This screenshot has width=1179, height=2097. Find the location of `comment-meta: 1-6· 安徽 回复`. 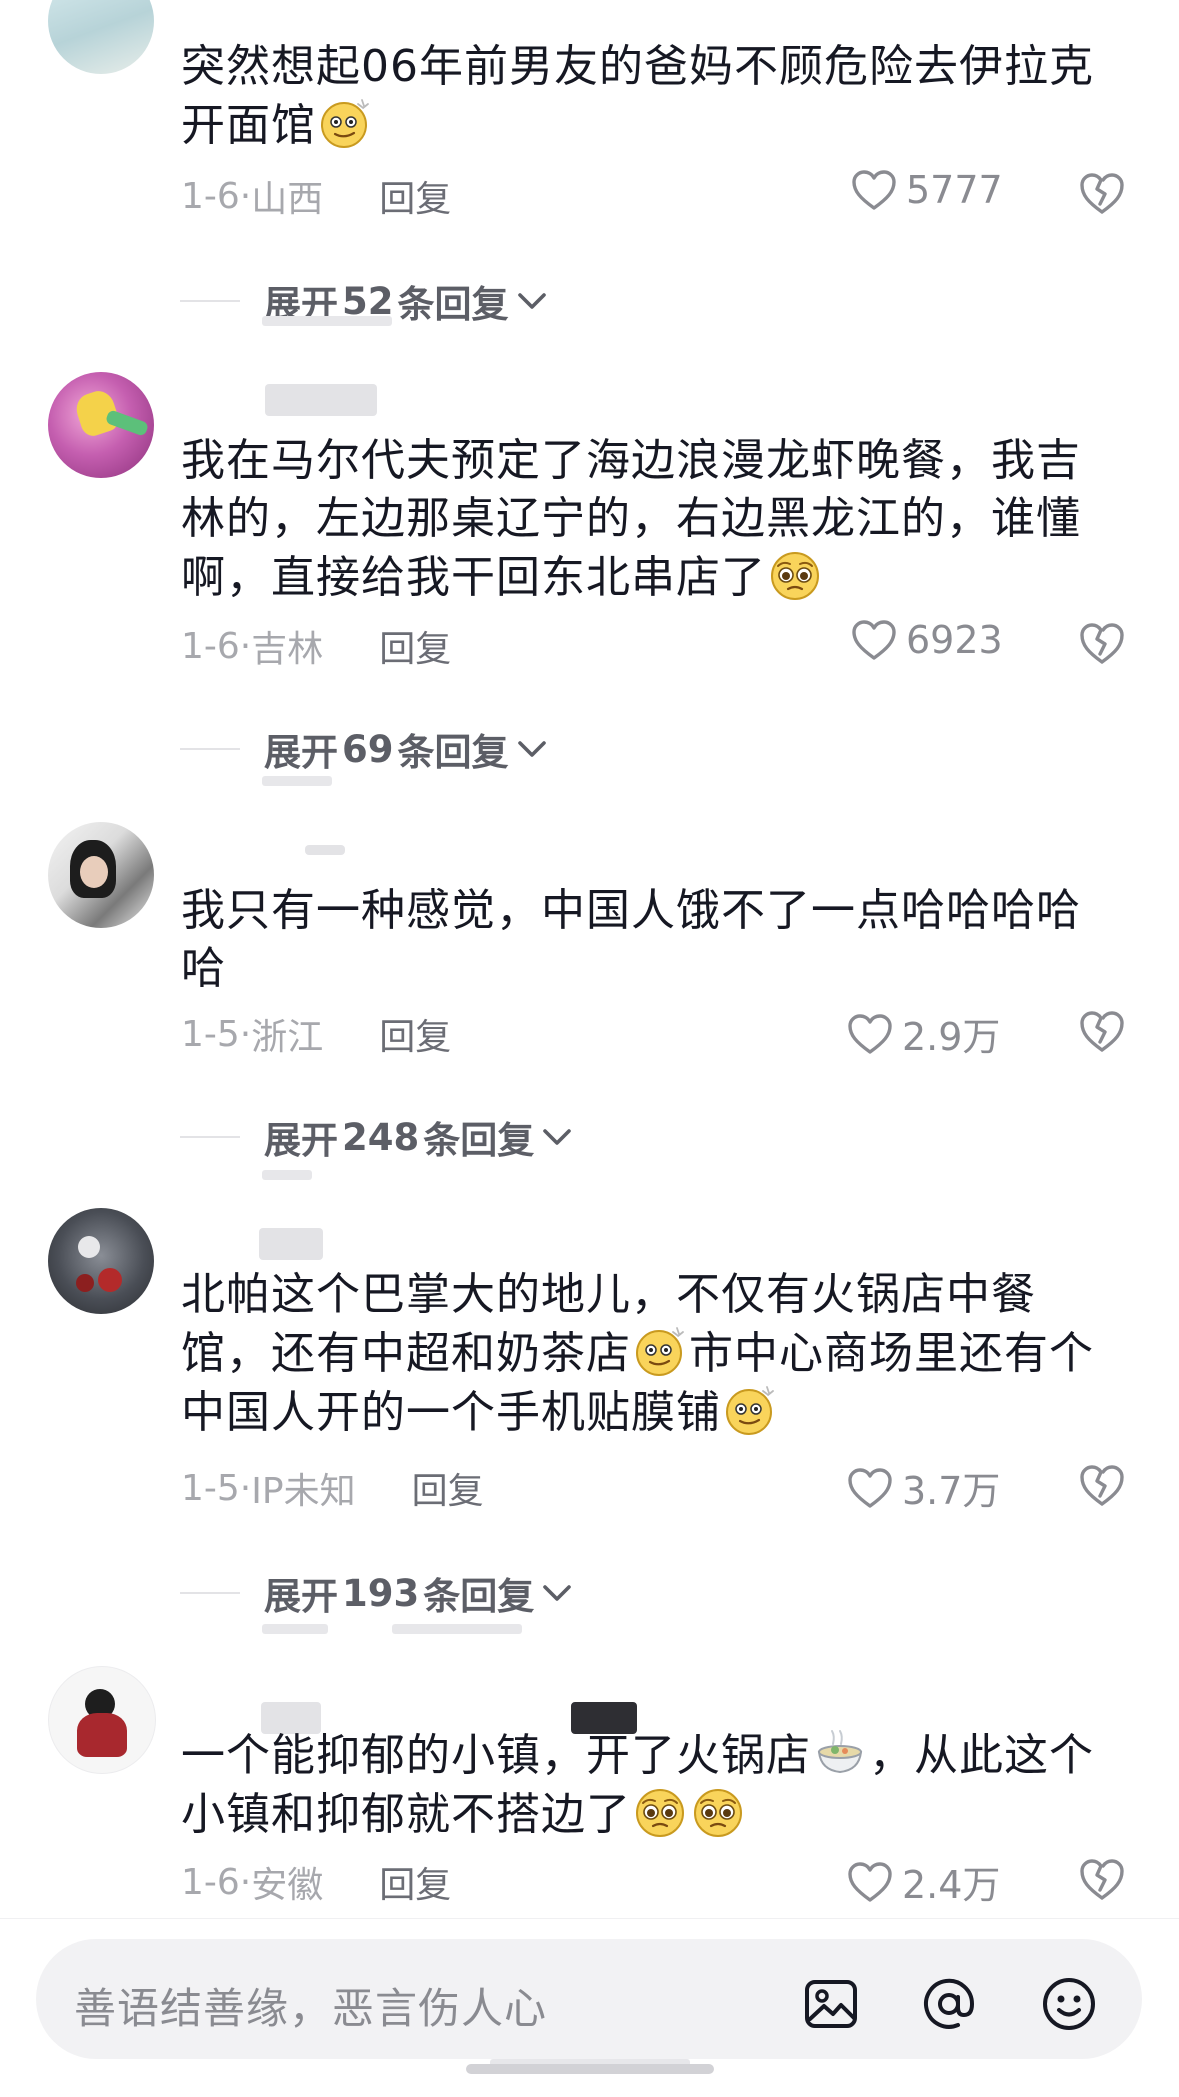

comment-meta: 1-6· 安徽 回复 is located at coordinates (316, 1882).